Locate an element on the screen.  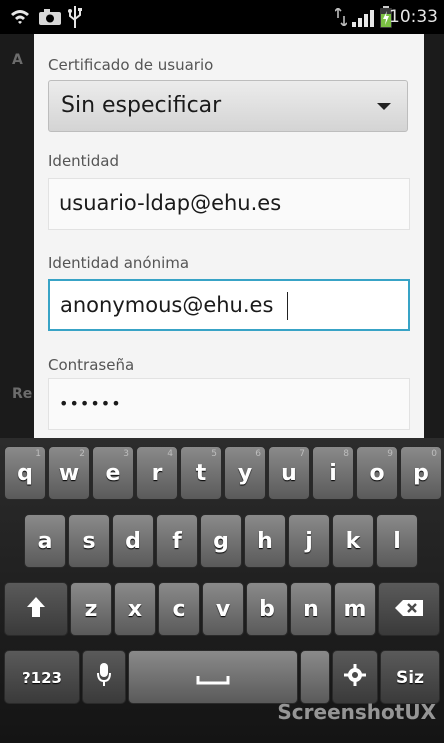
identity-field-box is located at coordinates (229, 204).